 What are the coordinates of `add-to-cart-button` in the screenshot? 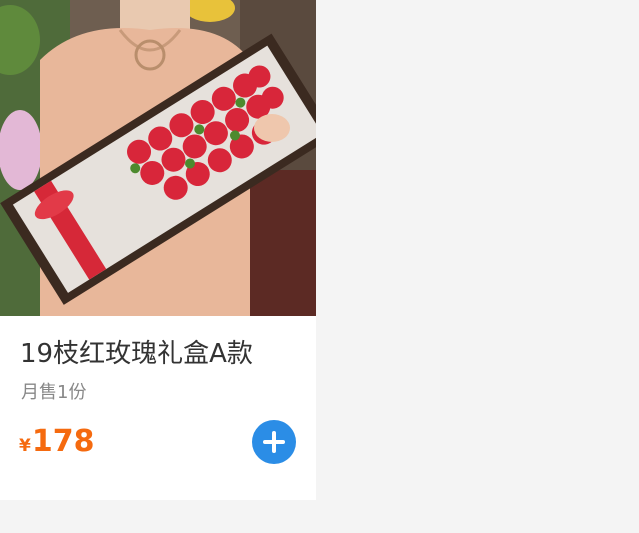 It's located at (274, 442).